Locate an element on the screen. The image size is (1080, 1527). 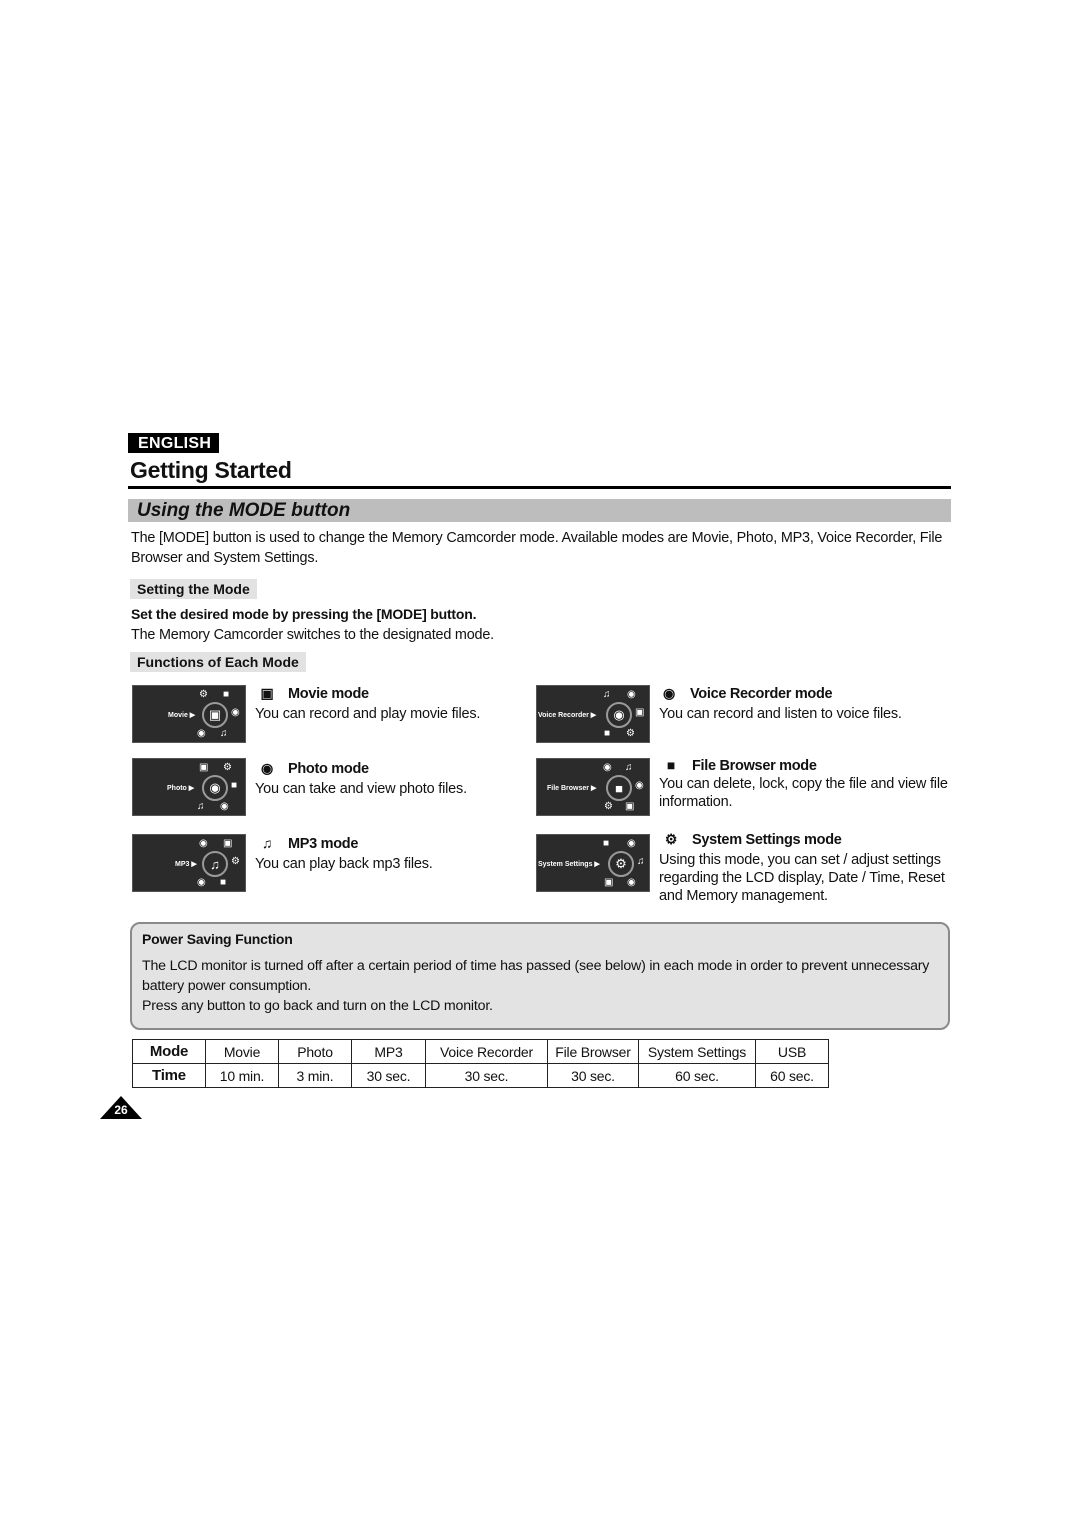
lcd-system-settings-screen: System Settings ▶ ⚙ ■ ◉ ♫ ▣ ◉ is located at coordinates (593, 863).